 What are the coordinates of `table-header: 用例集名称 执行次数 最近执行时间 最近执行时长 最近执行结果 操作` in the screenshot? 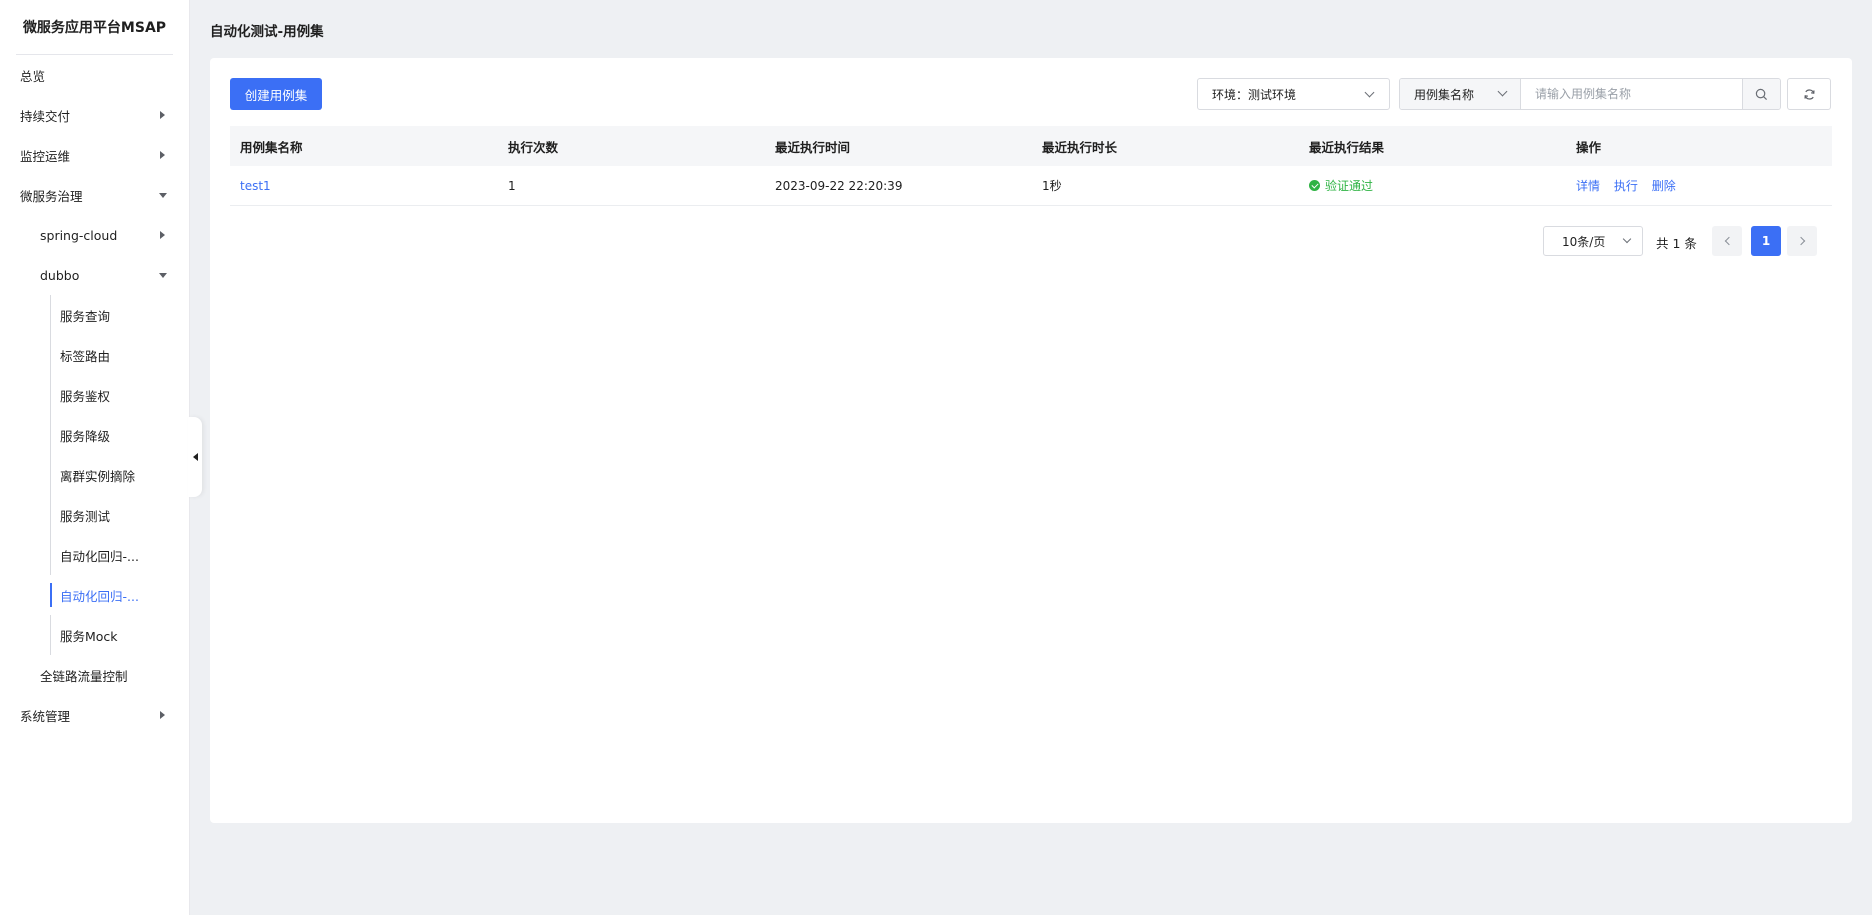 It's located at (1031, 146).